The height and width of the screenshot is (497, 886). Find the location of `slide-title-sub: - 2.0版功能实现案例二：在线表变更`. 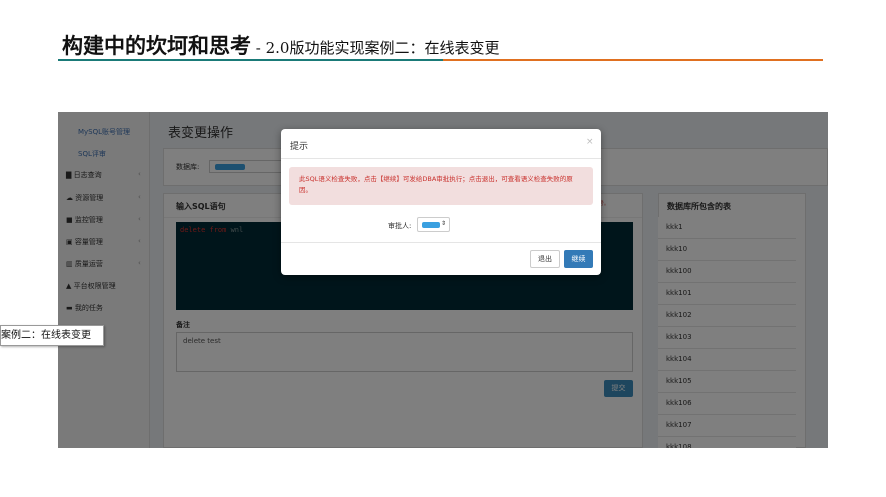

slide-title-sub: - 2.0版功能实现案例二：在线表变更 is located at coordinates (375, 48).